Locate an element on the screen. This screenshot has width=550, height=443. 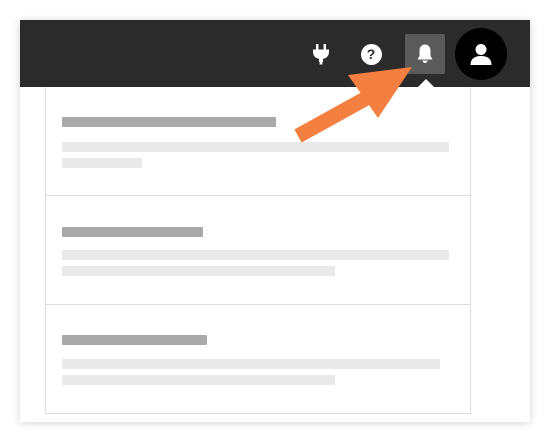
help-button: ? is located at coordinates (371, 54).